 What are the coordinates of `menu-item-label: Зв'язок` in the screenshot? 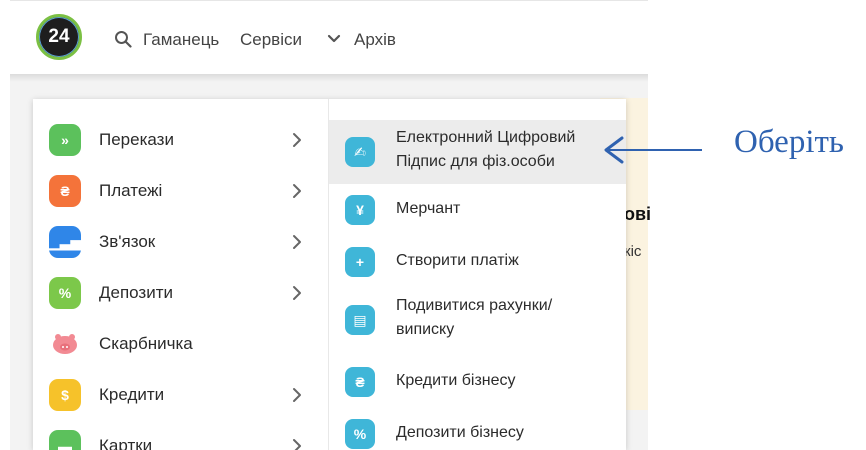 It's located at (127, 241).